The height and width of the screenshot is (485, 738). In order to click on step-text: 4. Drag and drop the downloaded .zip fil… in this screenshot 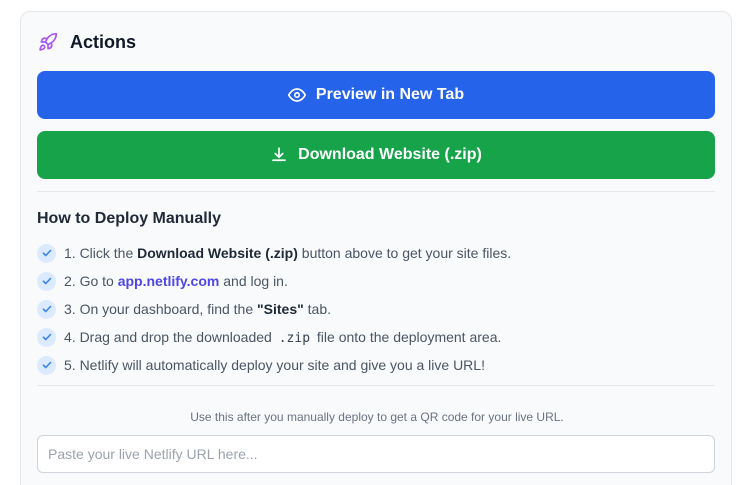, I will do `click(283, 337)`.